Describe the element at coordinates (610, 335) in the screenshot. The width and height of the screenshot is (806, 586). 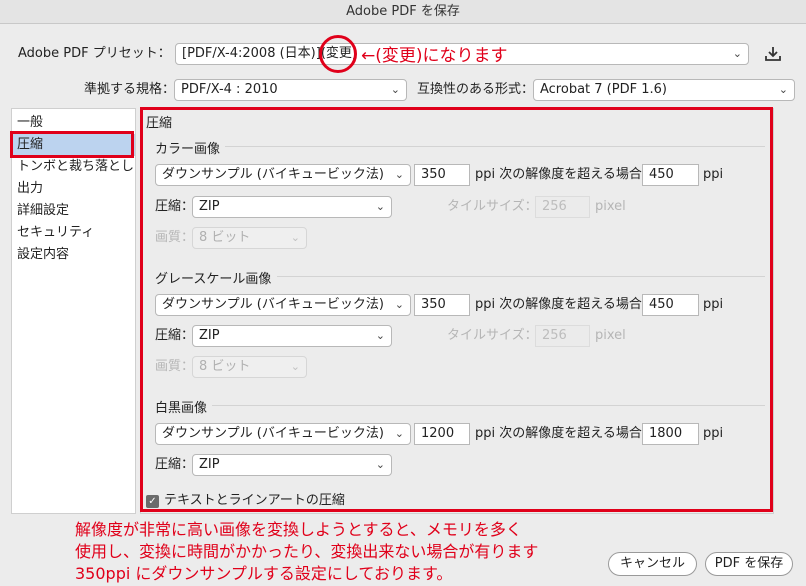
I see `gray-tile-unit: pixel` at that location.